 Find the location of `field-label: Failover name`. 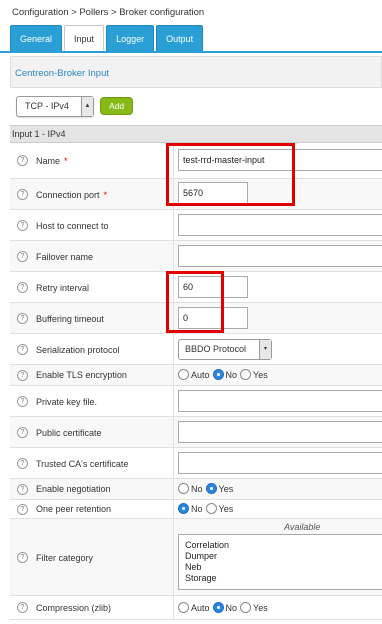

field-label: Failover name is located at coordinates (65, 257).